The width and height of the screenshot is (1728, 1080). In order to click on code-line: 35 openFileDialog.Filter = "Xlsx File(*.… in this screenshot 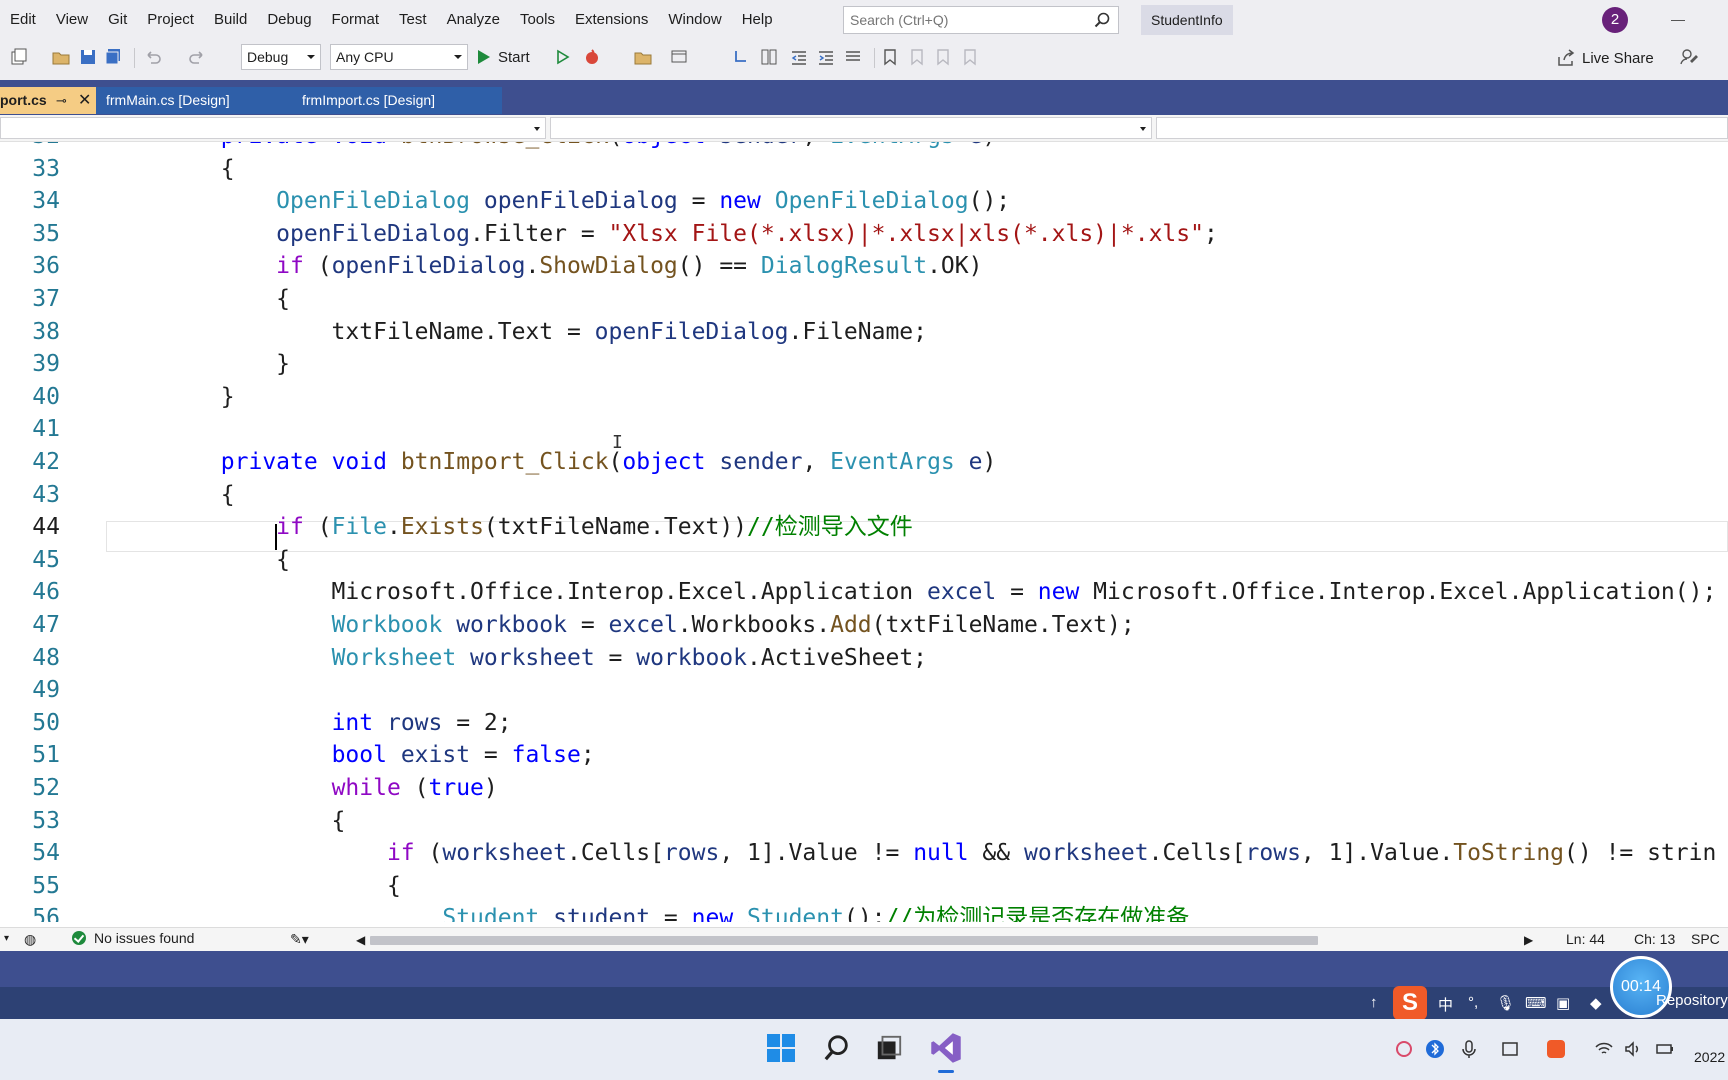, I will do `click(864, 234)`.